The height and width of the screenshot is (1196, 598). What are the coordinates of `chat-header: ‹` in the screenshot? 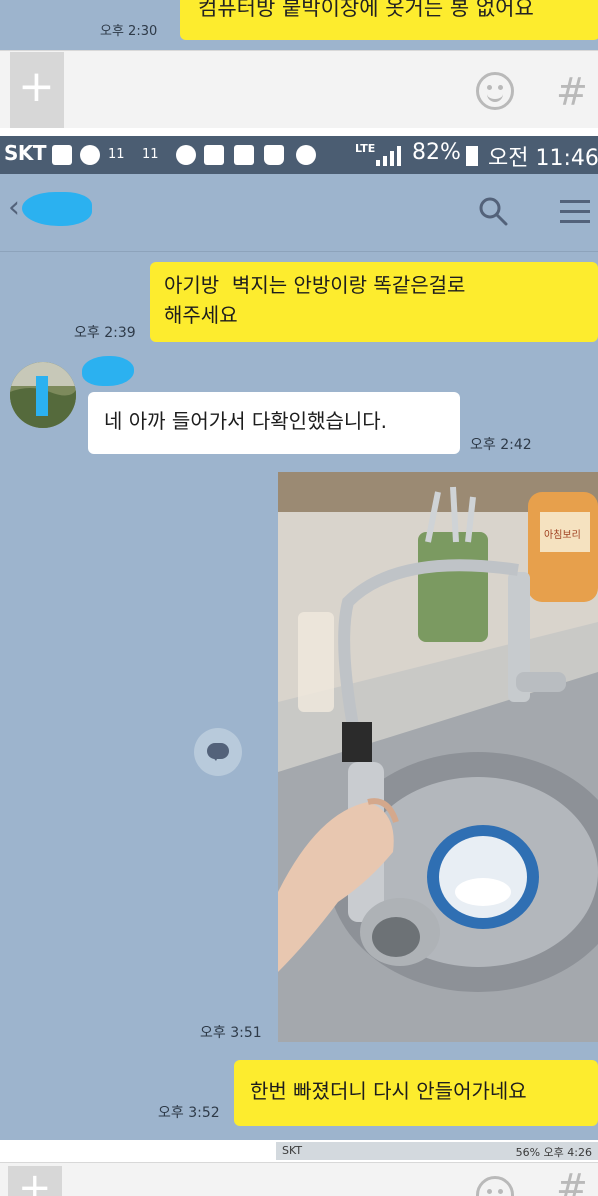 It's located at (299, 213).